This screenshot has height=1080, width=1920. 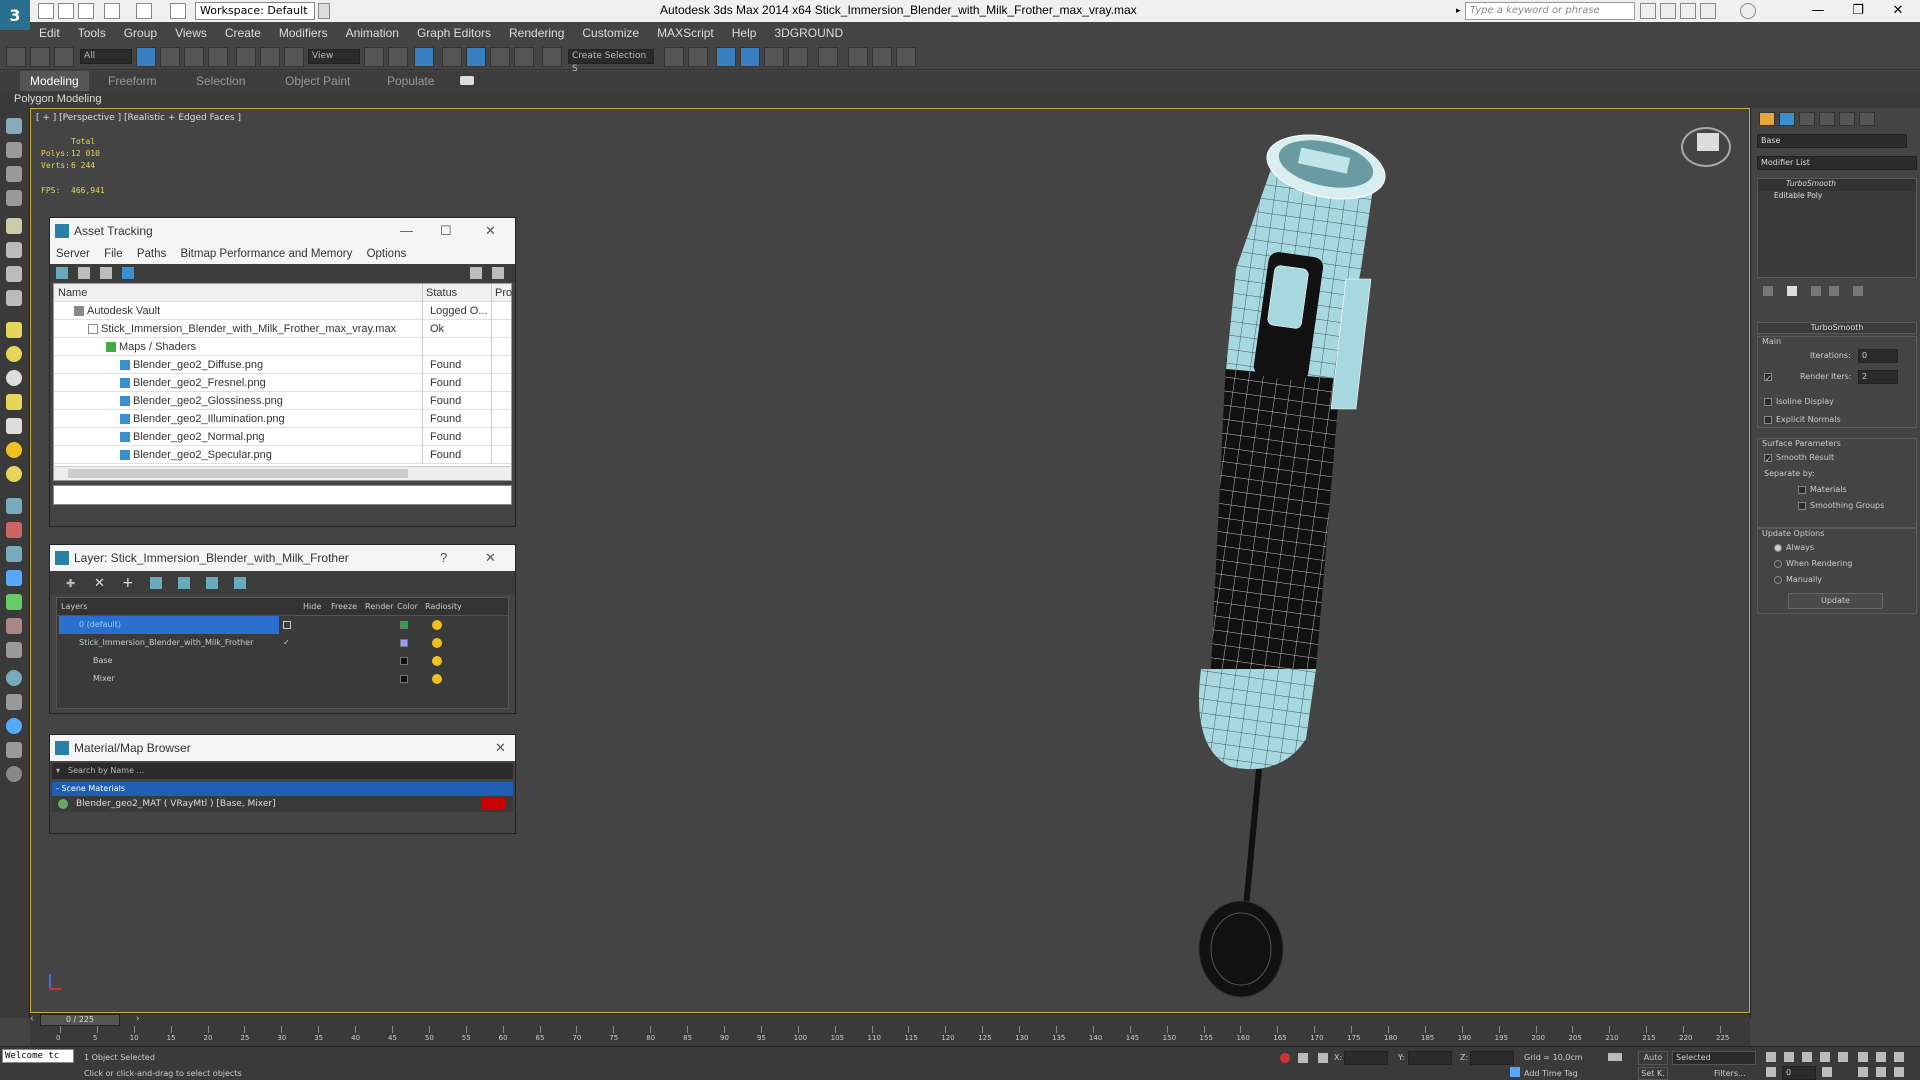 I want to click on motion-tool-icon, so click(x=14, y=578).